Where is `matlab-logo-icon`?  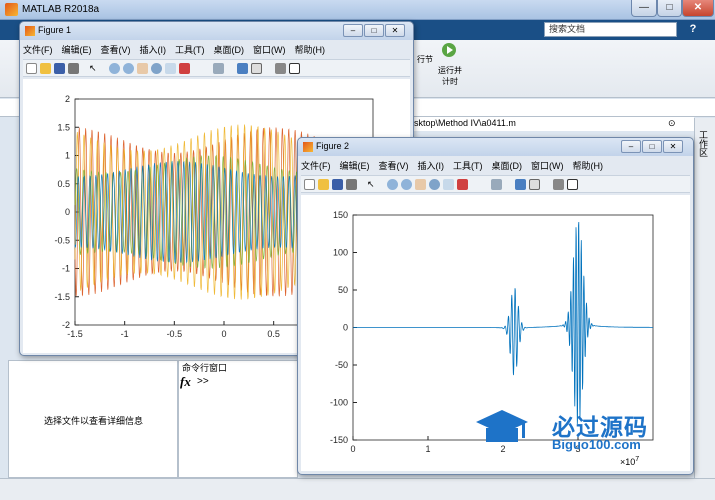 matlab-logo-icon is located at coordinates (11, 9).